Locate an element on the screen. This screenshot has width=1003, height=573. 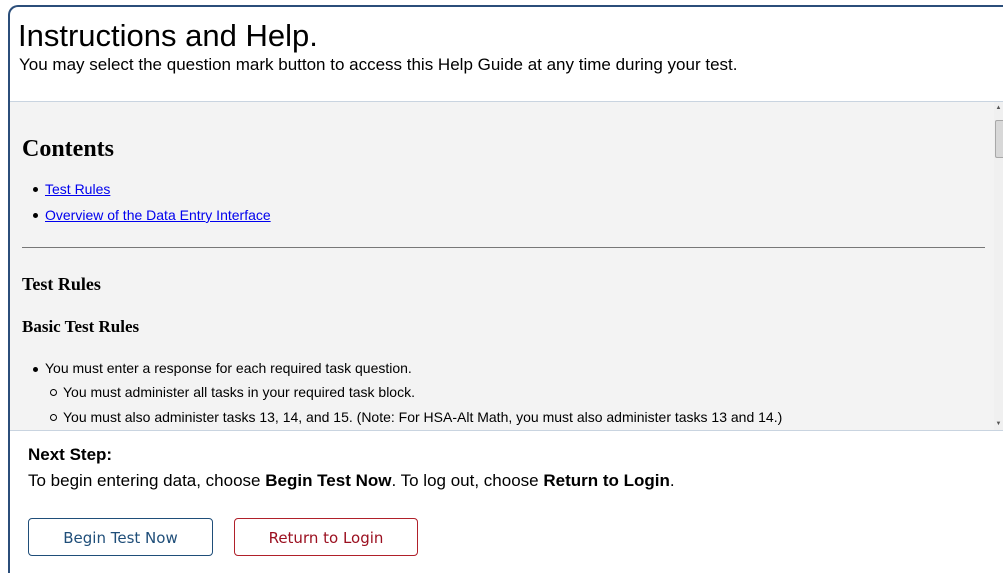
section-heading-test-rules: Test Rules is located at coordinates (61, 284).